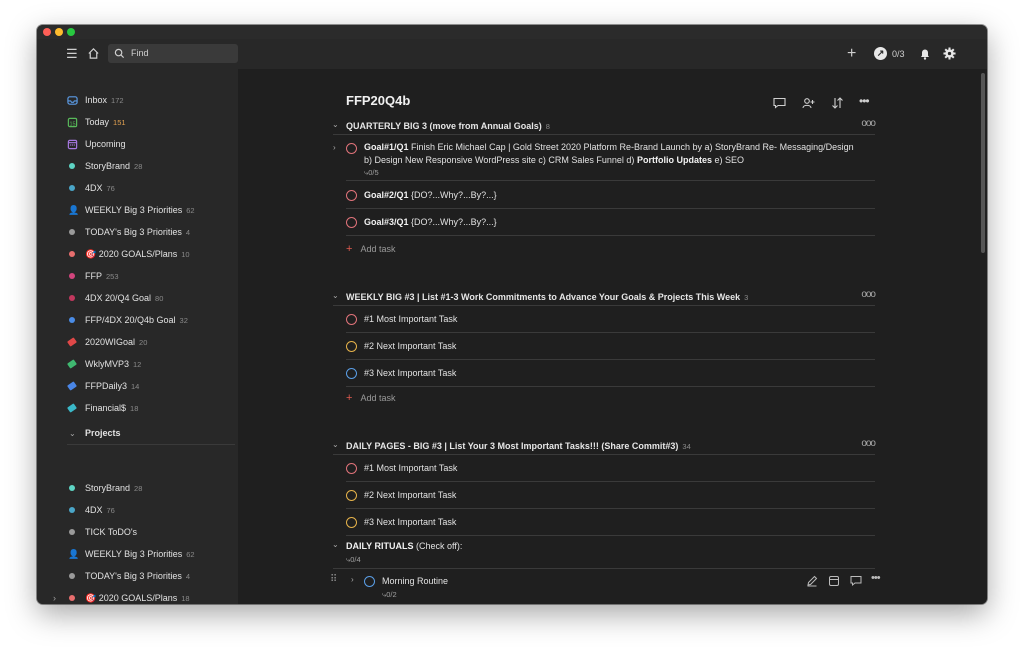 The height and width of the screenshot is (653, 1024). I want to click on bell-icon, so click(925, 53).